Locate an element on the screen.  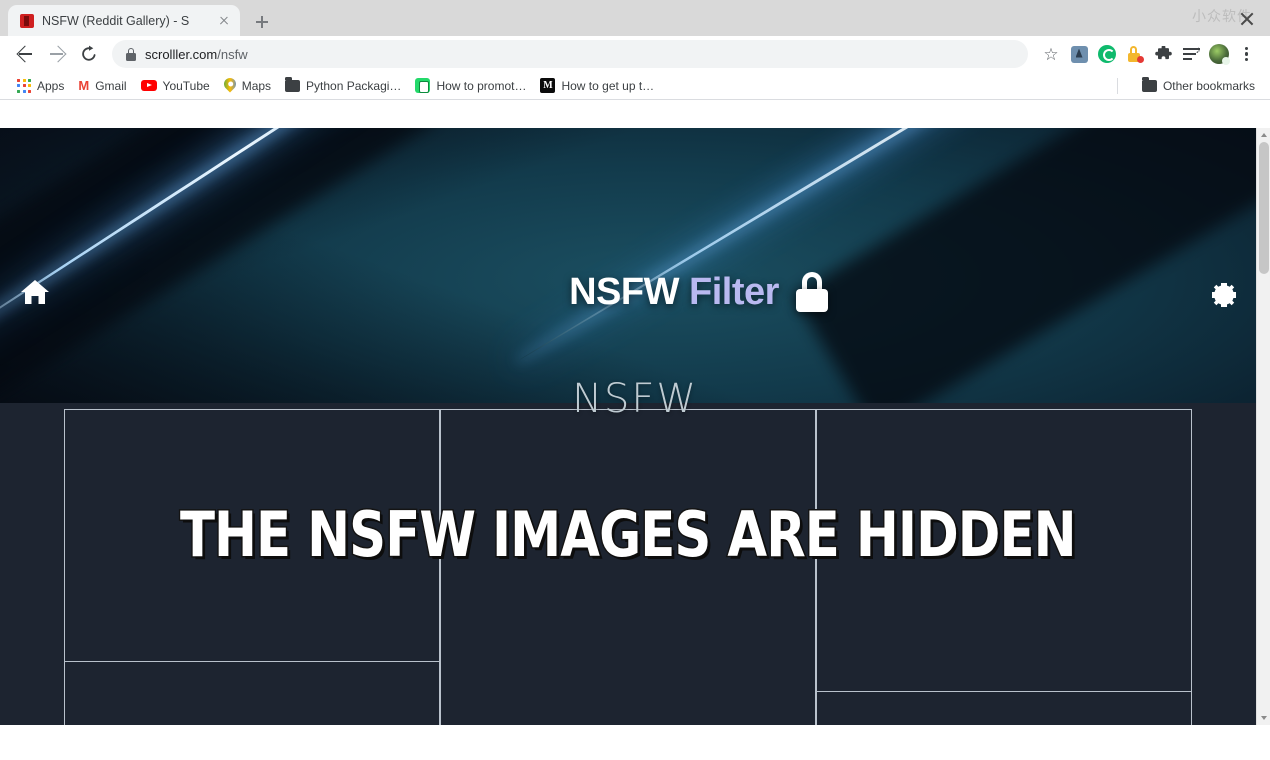
nsfw-filter-brand: NSFW Filter is located at coordinates (635, 292).